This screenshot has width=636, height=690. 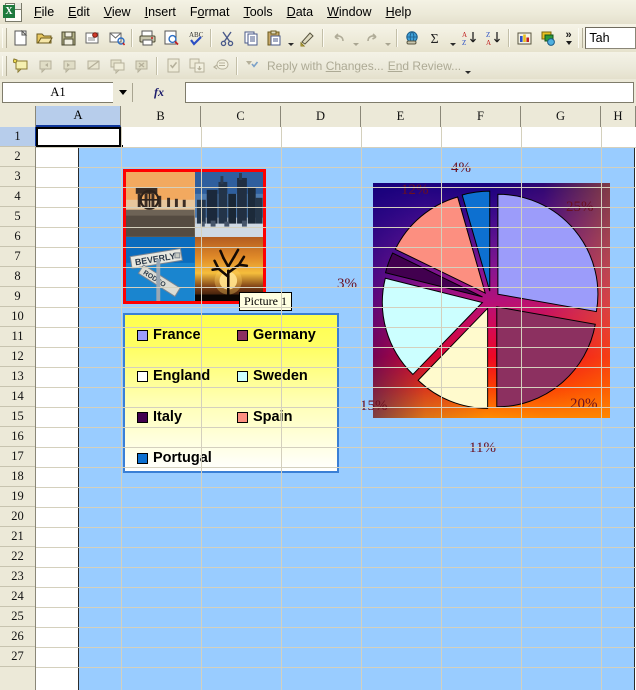 What do you see at coordinates (44, 12) in the screenshot?
I see `menu-file: FFileile` at bounding box center [44, 12].